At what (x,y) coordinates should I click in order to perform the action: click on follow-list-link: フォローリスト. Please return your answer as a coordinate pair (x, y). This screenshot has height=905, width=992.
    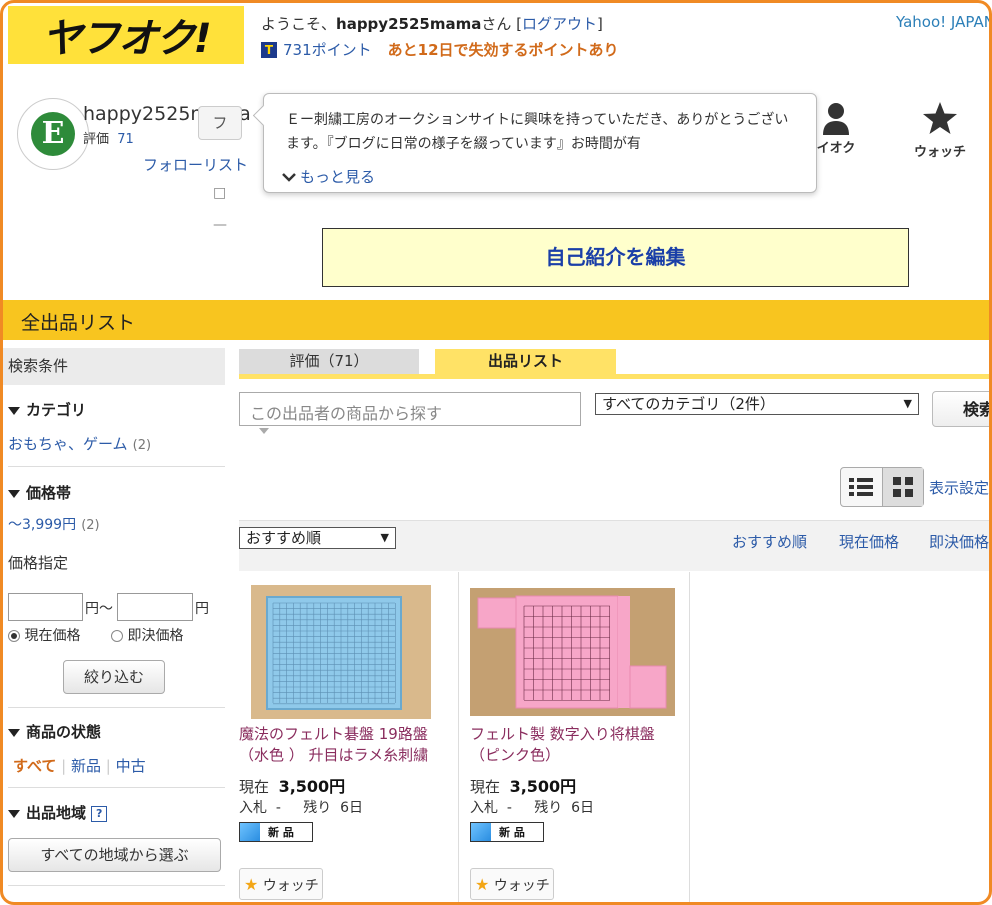
    Looking at the image, I should click on (195, 164).